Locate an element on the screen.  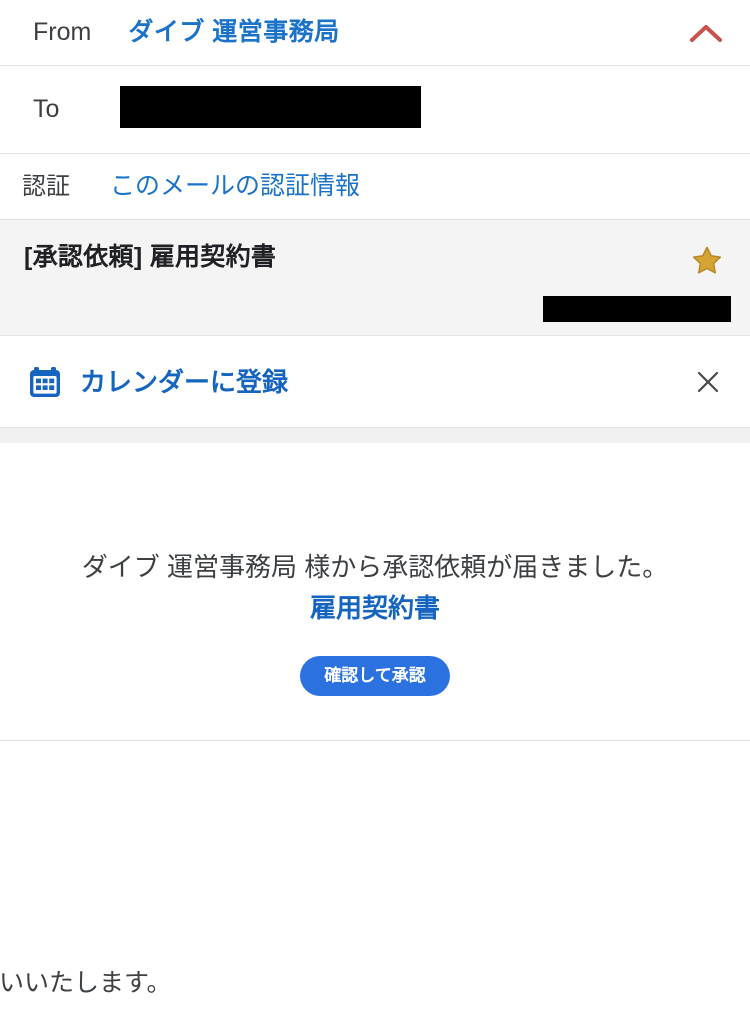
header-row-to: To is located at coordinates (375, 110).